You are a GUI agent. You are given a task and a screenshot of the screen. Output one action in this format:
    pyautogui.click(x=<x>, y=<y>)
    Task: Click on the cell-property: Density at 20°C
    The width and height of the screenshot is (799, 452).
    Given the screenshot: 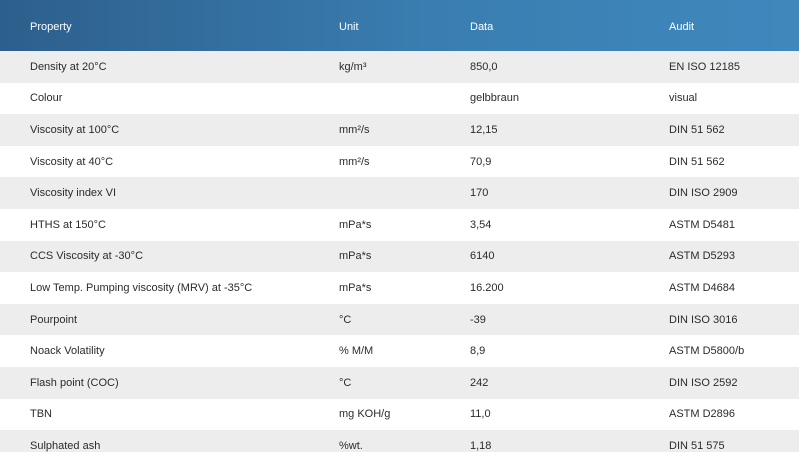 What is the action you would take?
    pyautogui.click(x=68, y=66)
    